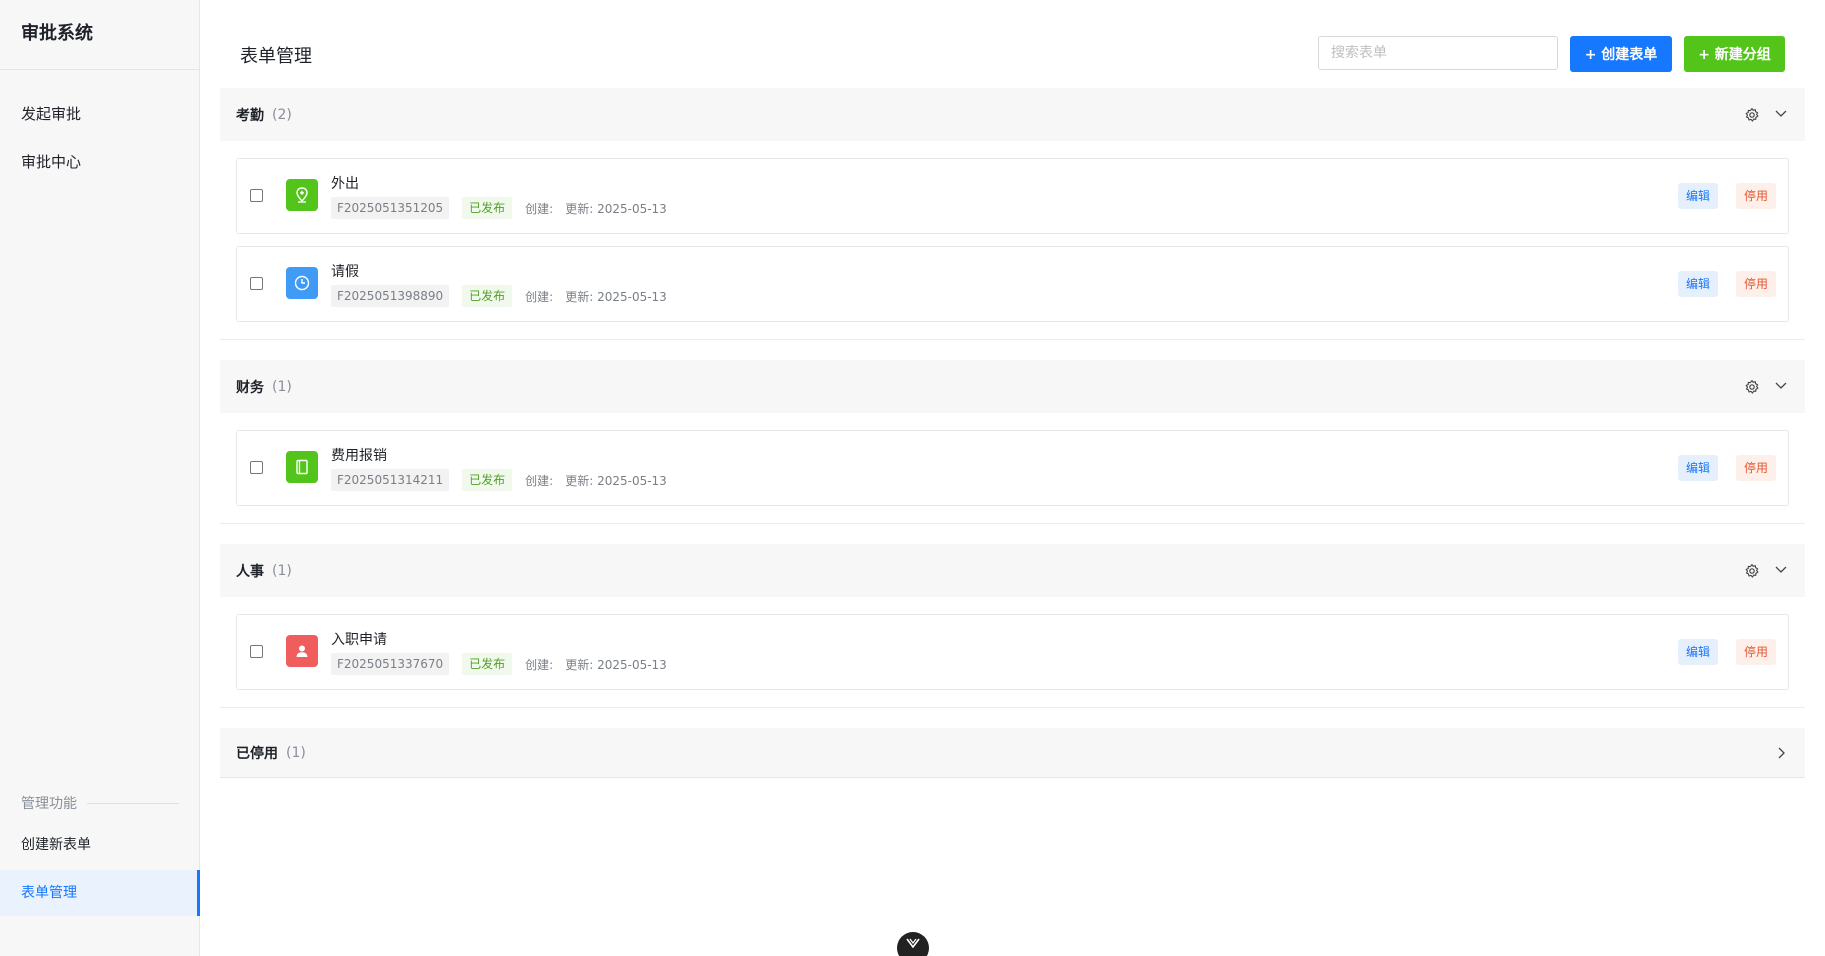 The image size is (1825, 956). Describe the element at coordinates (1438, 53) in the screenshot. I see `search-input` at that location.